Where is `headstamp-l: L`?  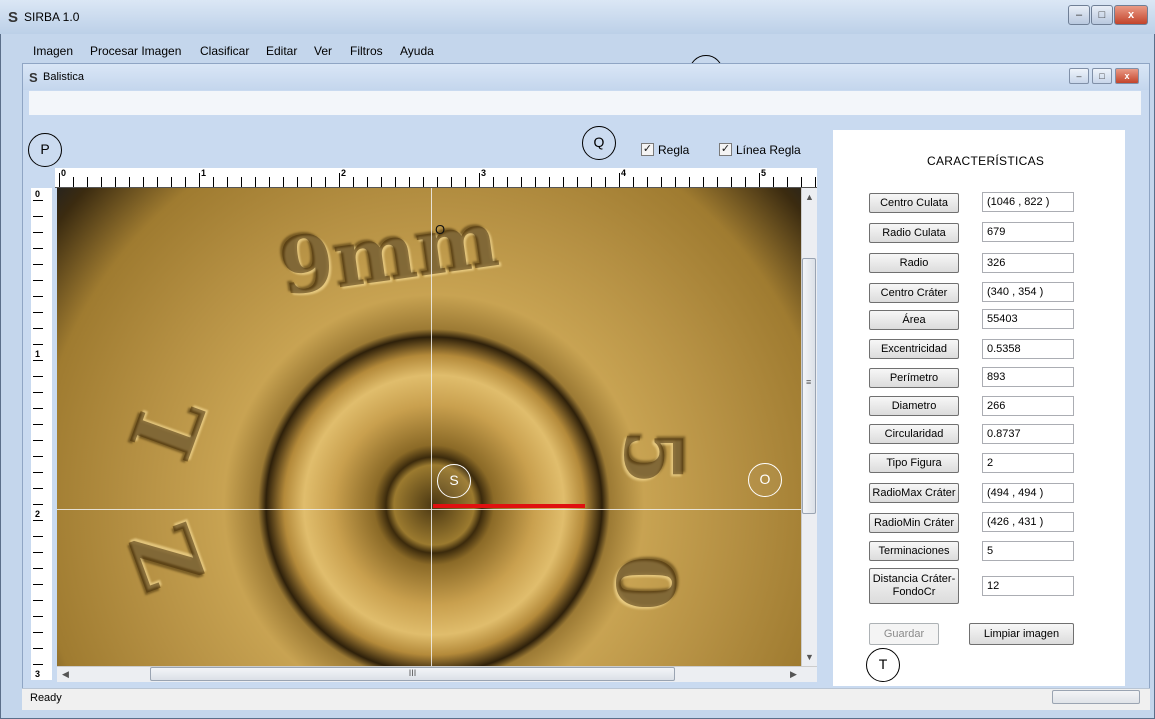 headstamp-l: L is located at coordinates (168, 427).